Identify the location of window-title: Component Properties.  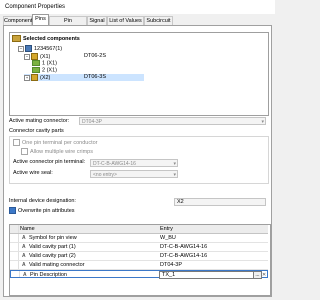
(35, 7).